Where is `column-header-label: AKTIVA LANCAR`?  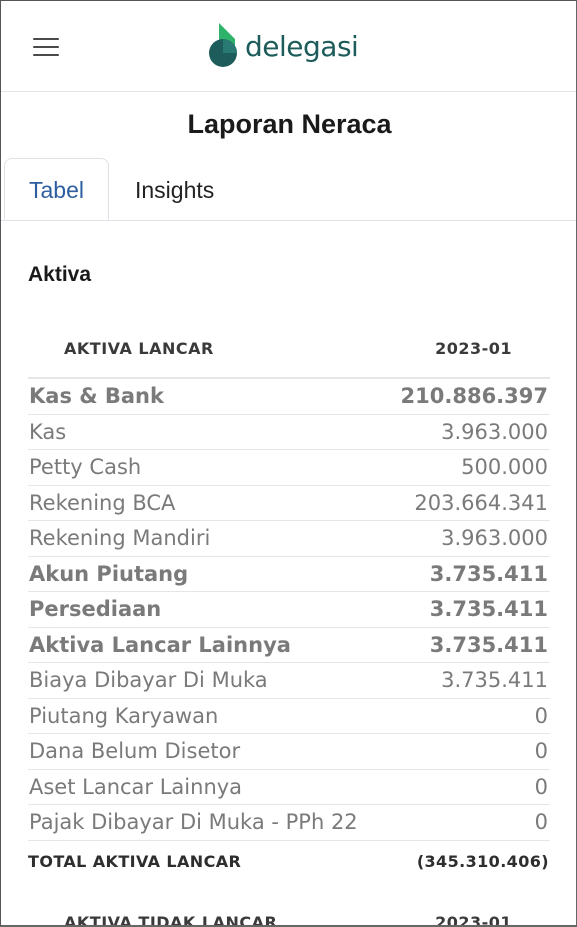
column-header-label: AKTIVA LANCAR is located at coordinates (139, 348).